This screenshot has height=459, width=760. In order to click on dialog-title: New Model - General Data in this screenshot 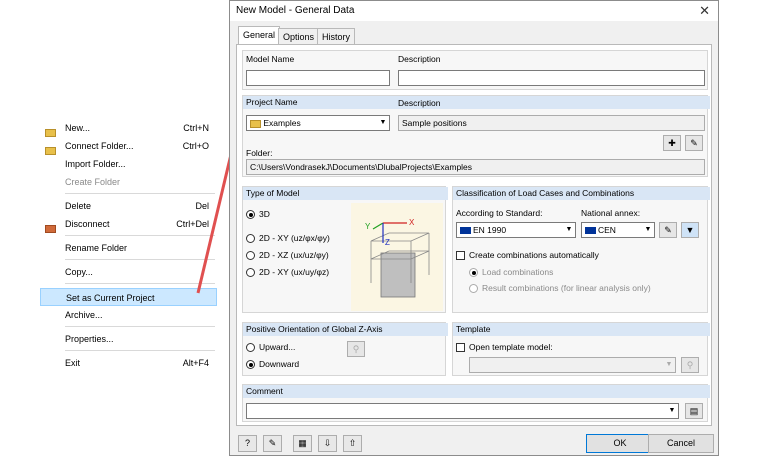, I will do `click(295, 10)`.